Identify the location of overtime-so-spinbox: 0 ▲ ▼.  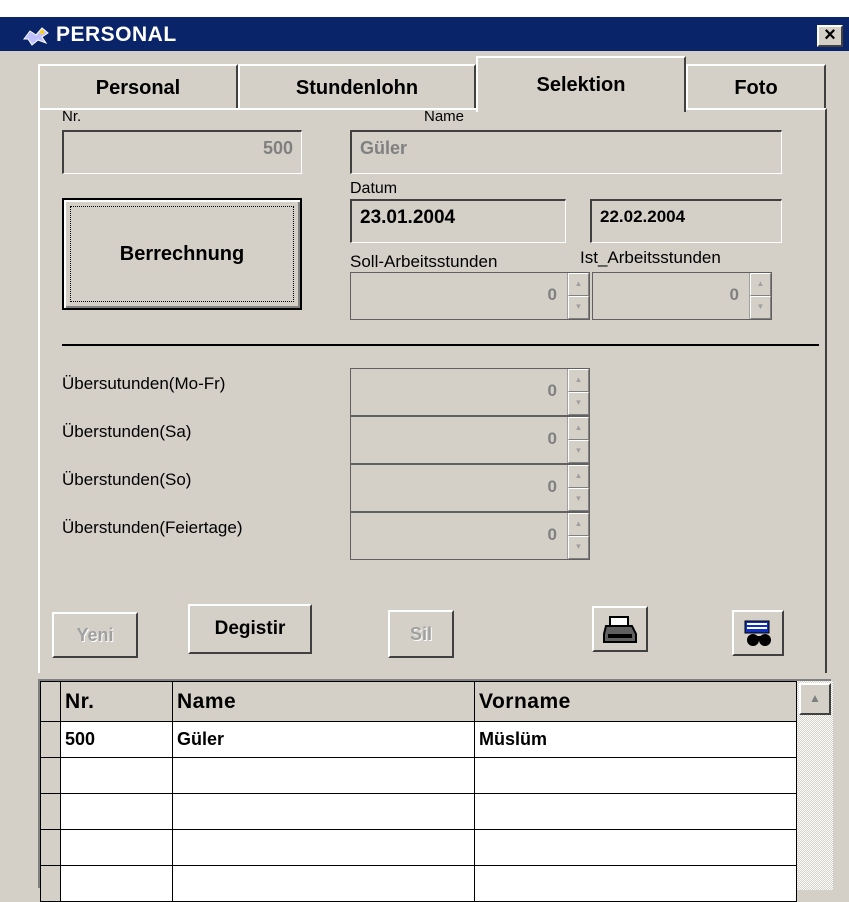
(470, 488).